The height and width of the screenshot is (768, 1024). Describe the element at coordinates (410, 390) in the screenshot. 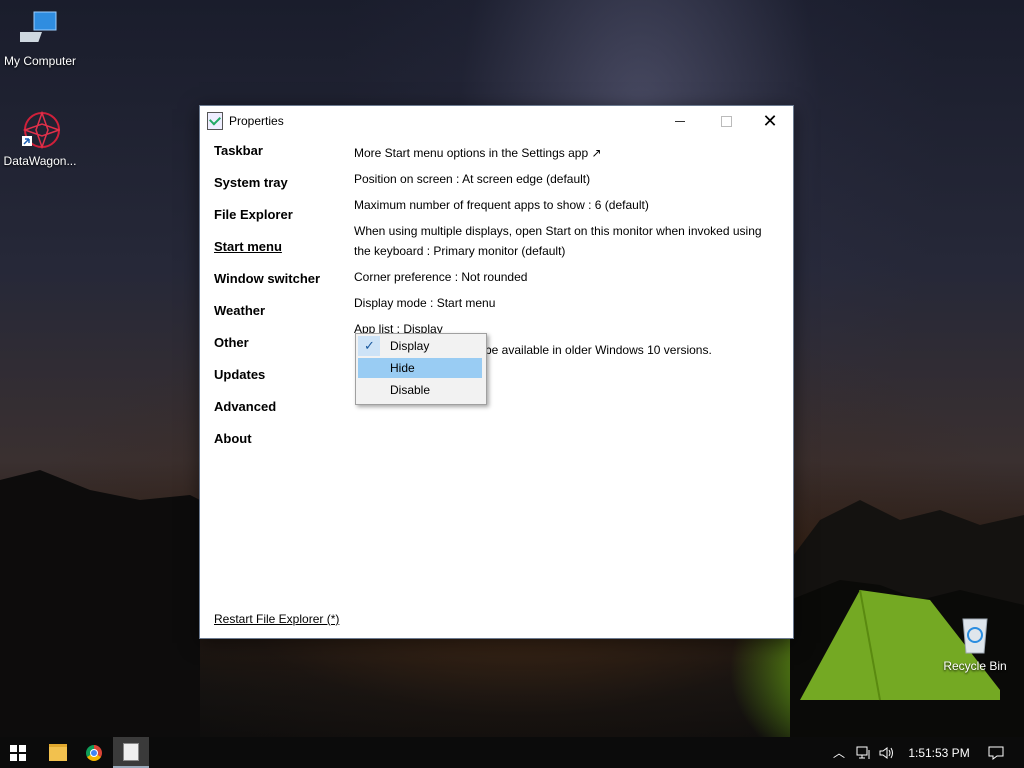

I see `menu-item-label: Disable` at that location.